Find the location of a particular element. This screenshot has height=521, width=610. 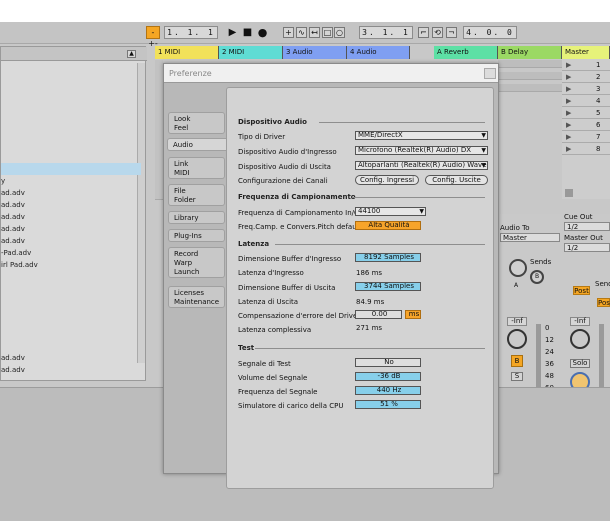

close-icon is located at coordinates (490, 73).